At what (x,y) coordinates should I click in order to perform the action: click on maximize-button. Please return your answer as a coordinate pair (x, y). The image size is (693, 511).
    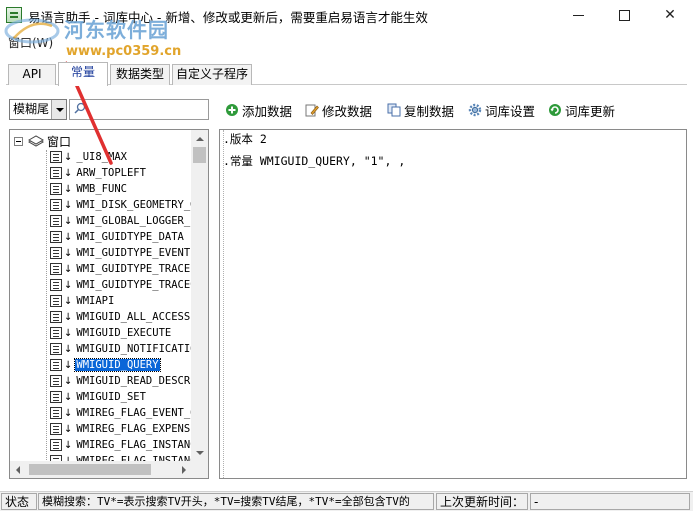
    Looking at the image, I should click on (624, 15).